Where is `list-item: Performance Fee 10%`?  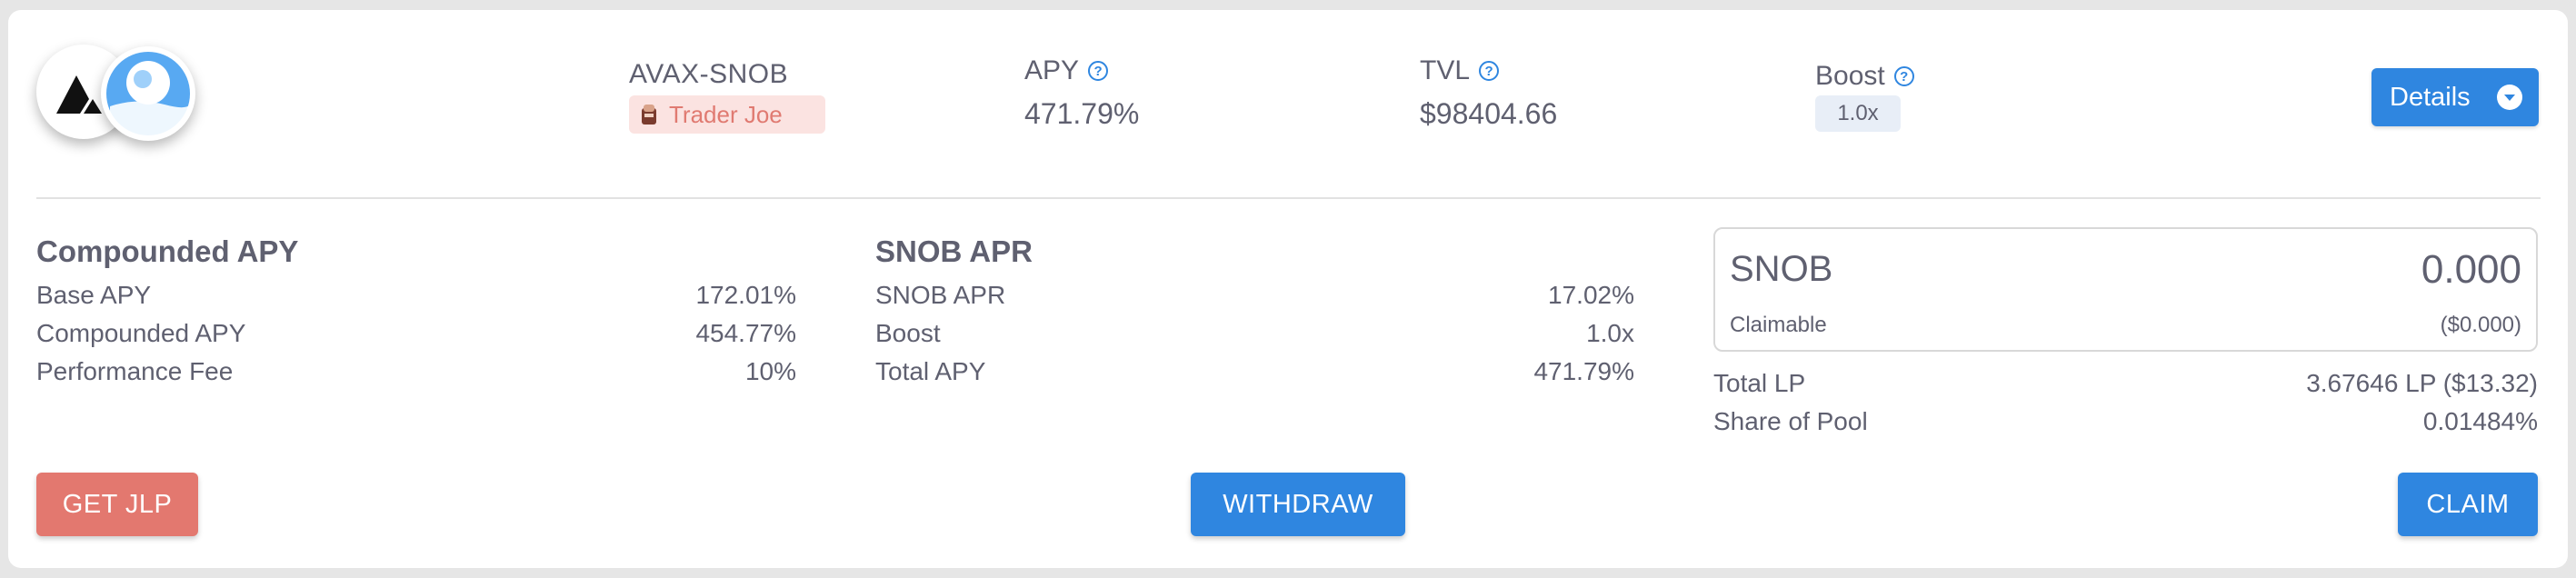 list-item: Performance Fee 10% is located at coordinates (416, 371).